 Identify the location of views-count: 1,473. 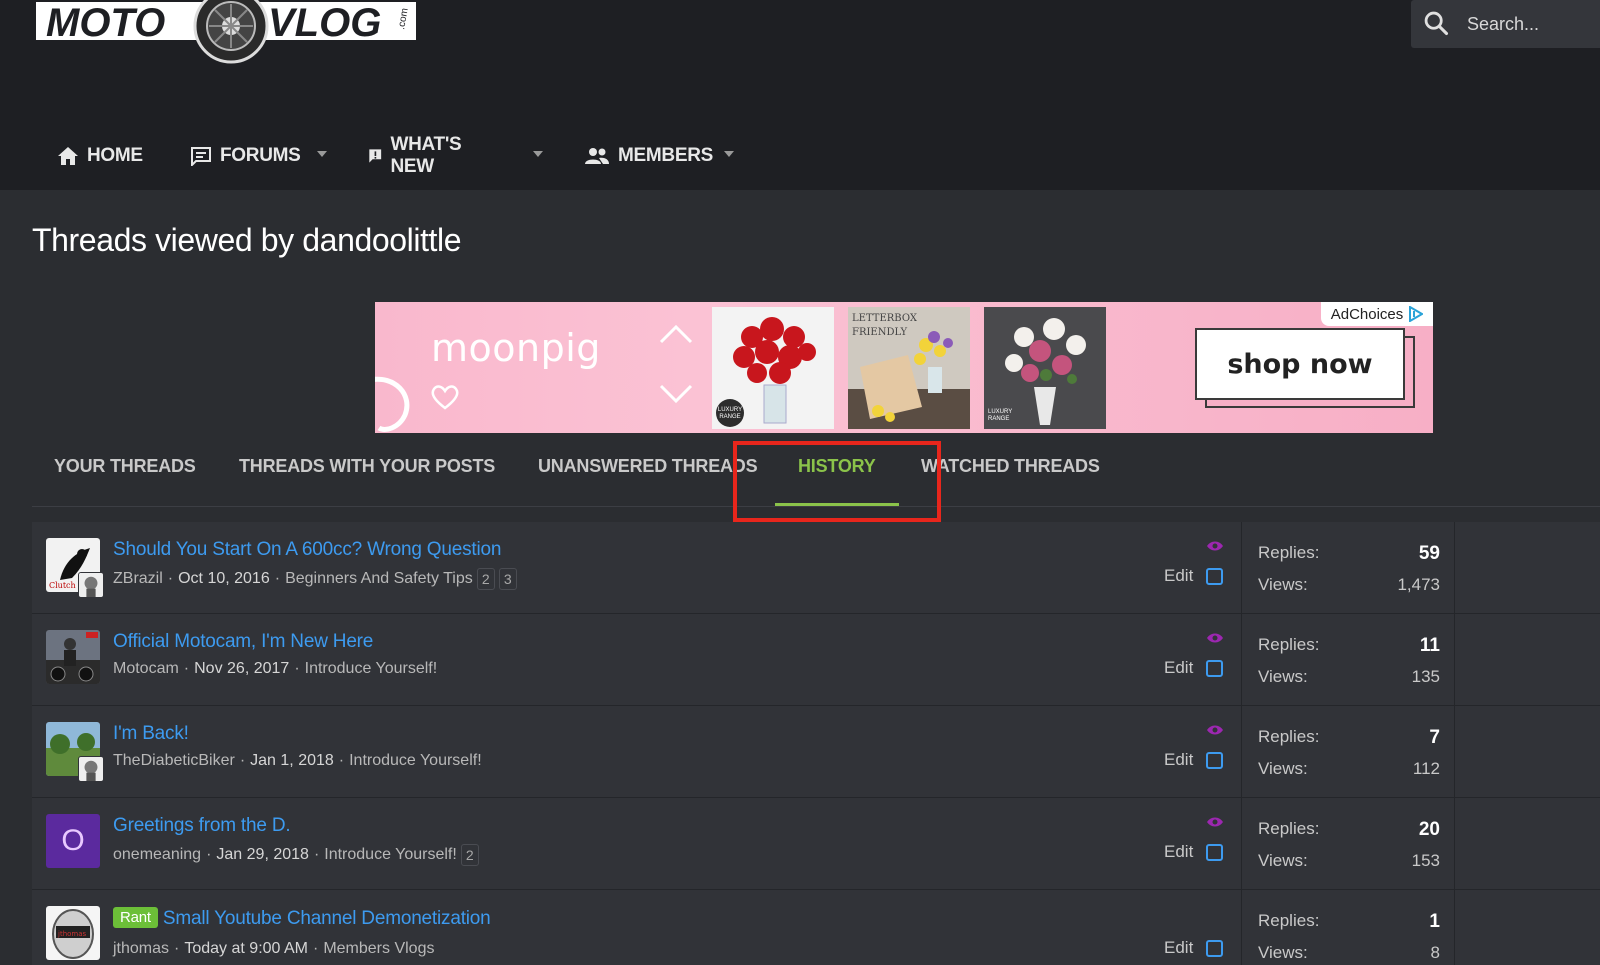
(1418, 584).